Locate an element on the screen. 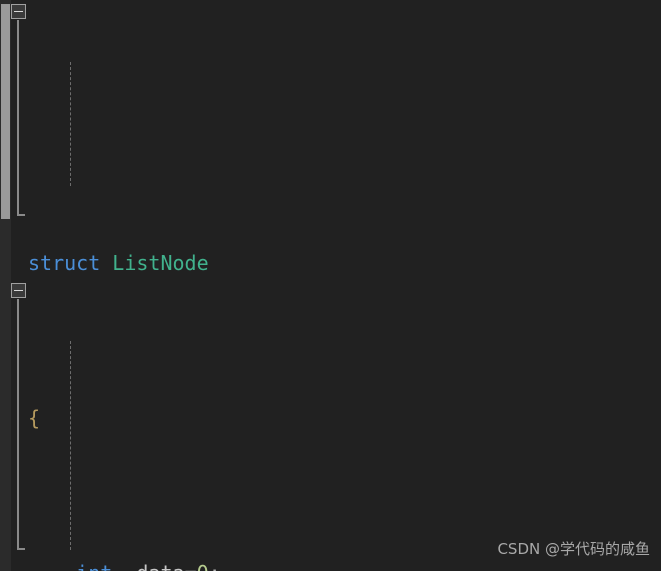 Image resolution: width=661 pixels, height=571 pixels. vertical-scrollbar-thumb is located at coordinates (5, 111).